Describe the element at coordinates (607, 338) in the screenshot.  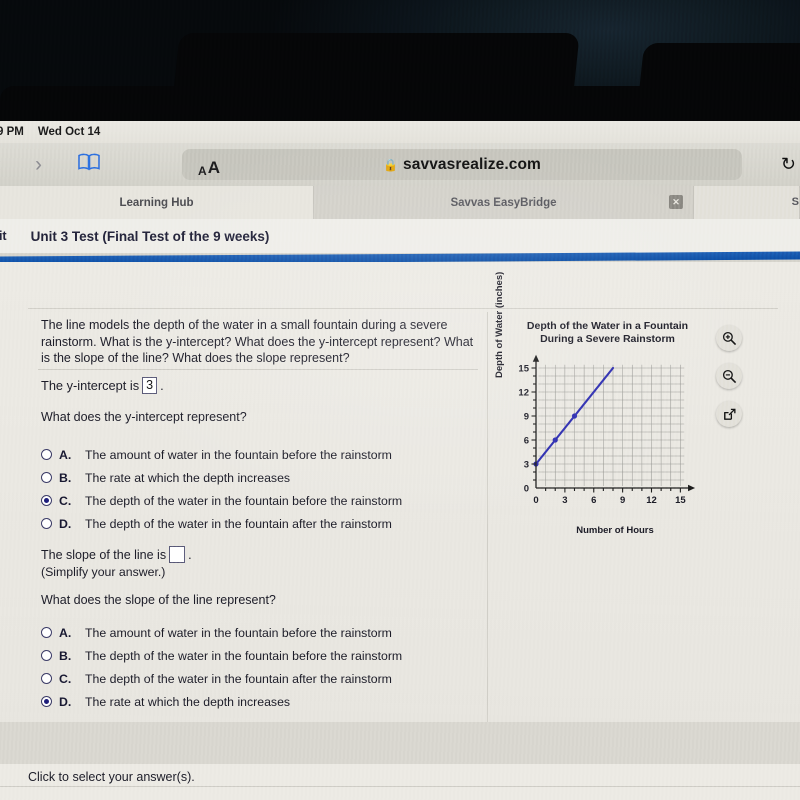
I see `chart-title-line2: During a Severe Rainstorm` at that location.